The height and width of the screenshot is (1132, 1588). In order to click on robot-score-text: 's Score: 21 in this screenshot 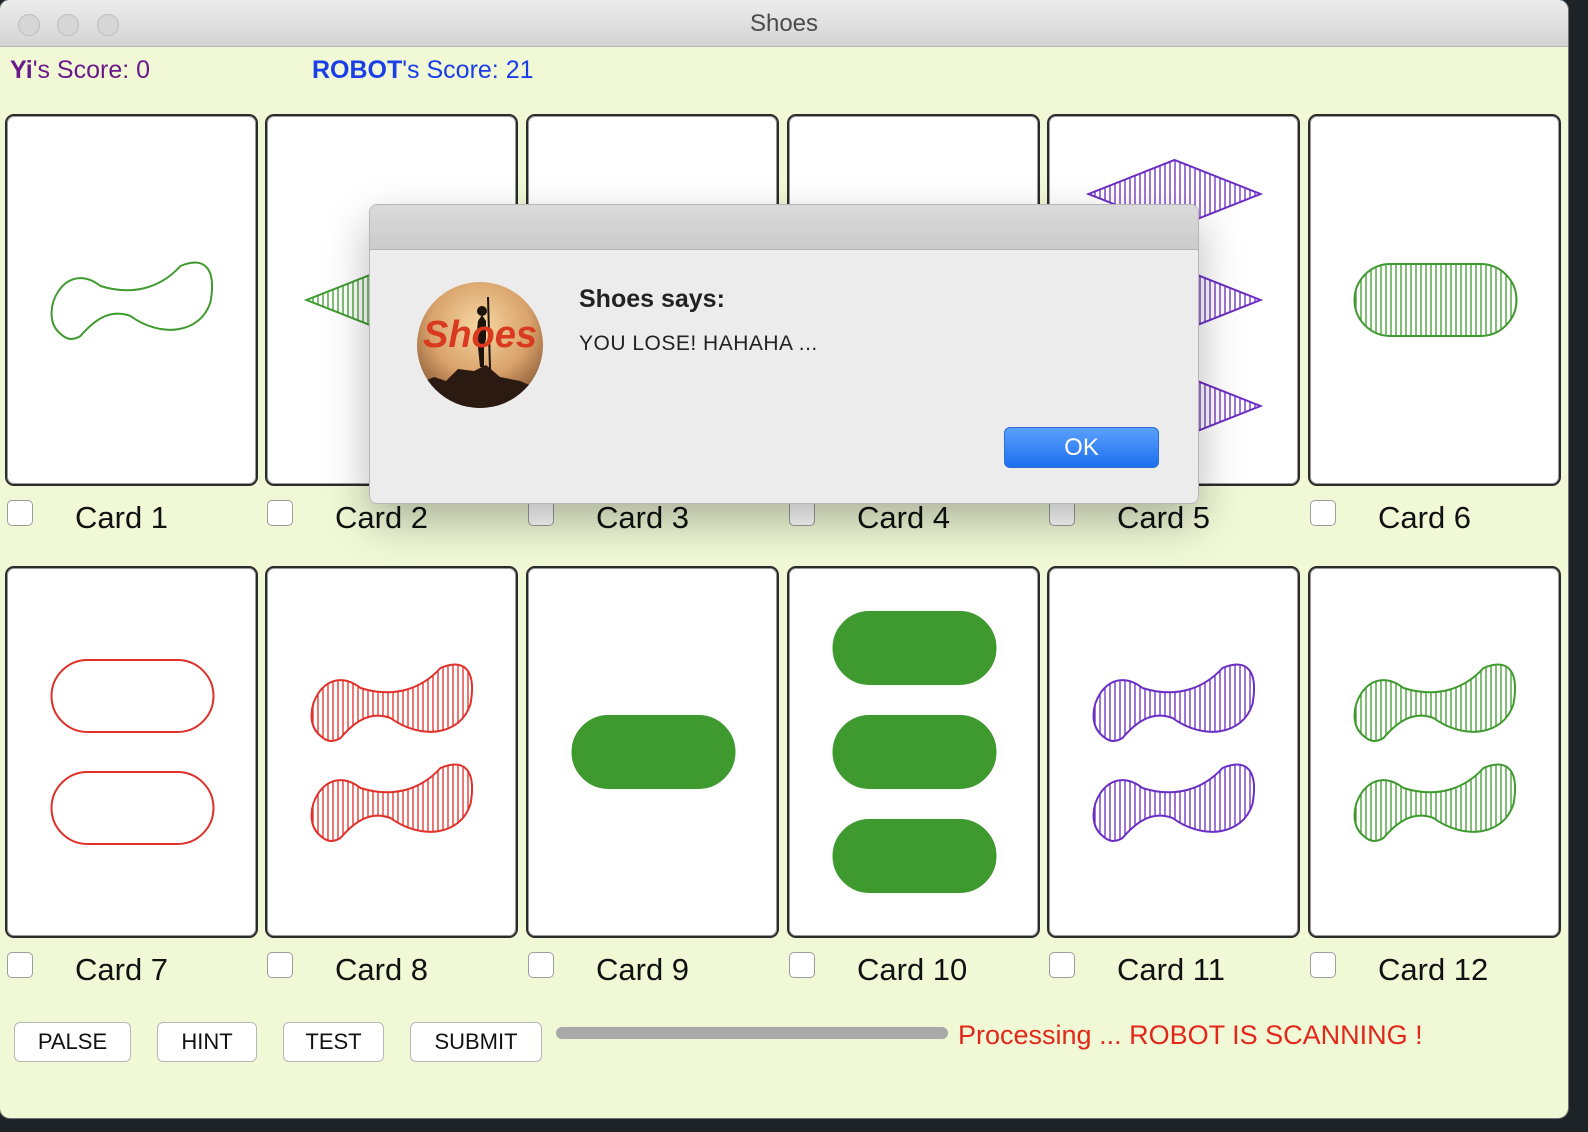, I will do `click(468, 70)`.